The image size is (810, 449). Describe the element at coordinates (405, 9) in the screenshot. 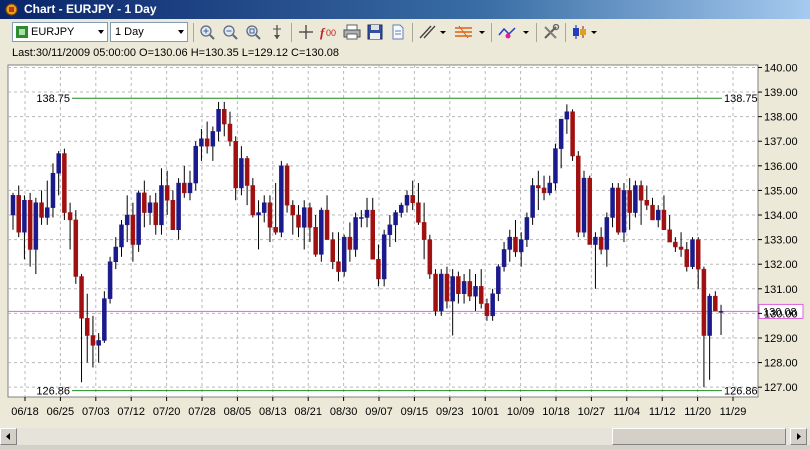

I see `window-titlebar: Chart - EURJPY - 1 Day` at that location.